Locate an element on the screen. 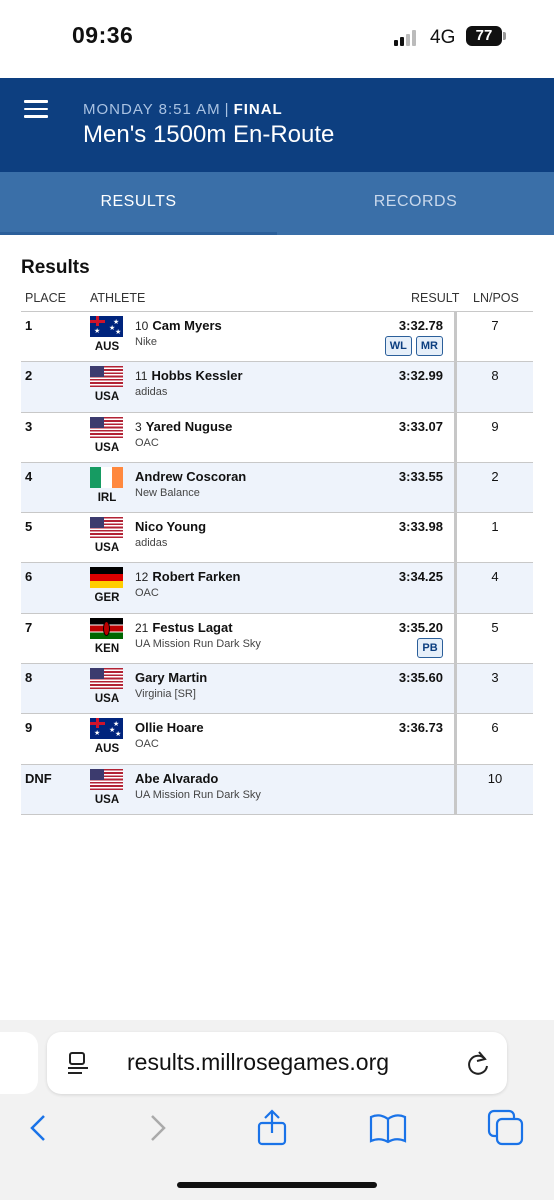 The width and height of the screenshot is (554, 1200). row-country-code: AUS is located at coordinates (107, 347).